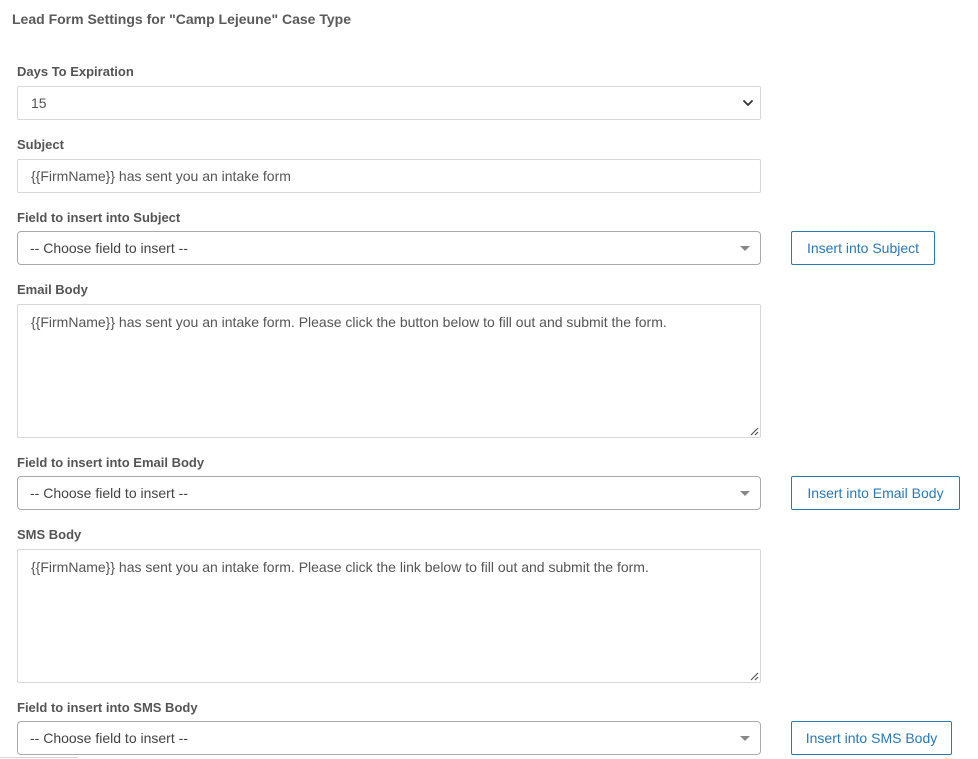  What do you see at coordinates (109, 738) in the screenshot?
I see `sms-body-field-select-placeholder: -- Choose field to insert --` at bounding box center [109, 738].